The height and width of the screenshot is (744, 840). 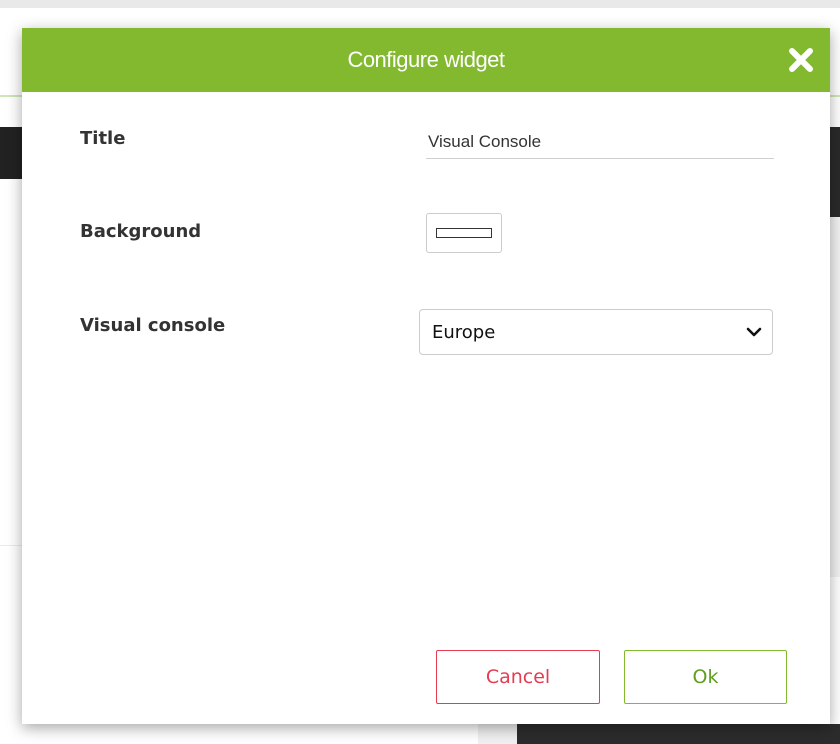 I want to click on title-label: Title, so click(x=103, y=138).